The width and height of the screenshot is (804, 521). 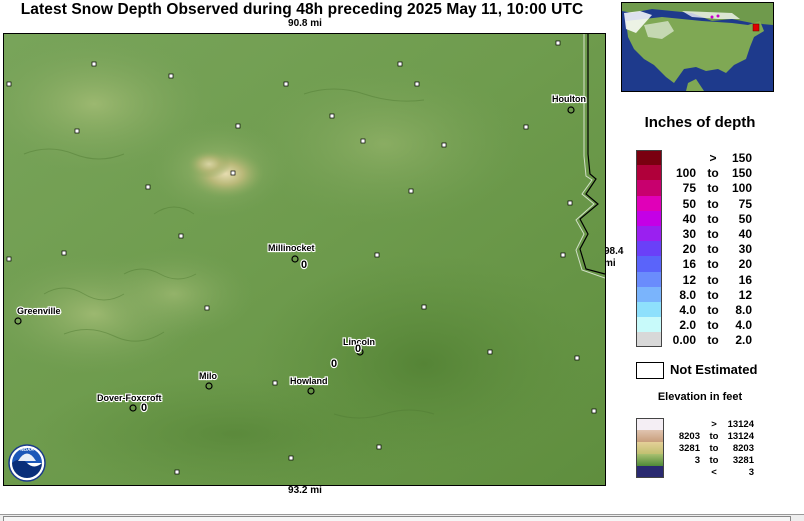 I want to click on legend-title: Inches of depth, so click(x=700, y=122).